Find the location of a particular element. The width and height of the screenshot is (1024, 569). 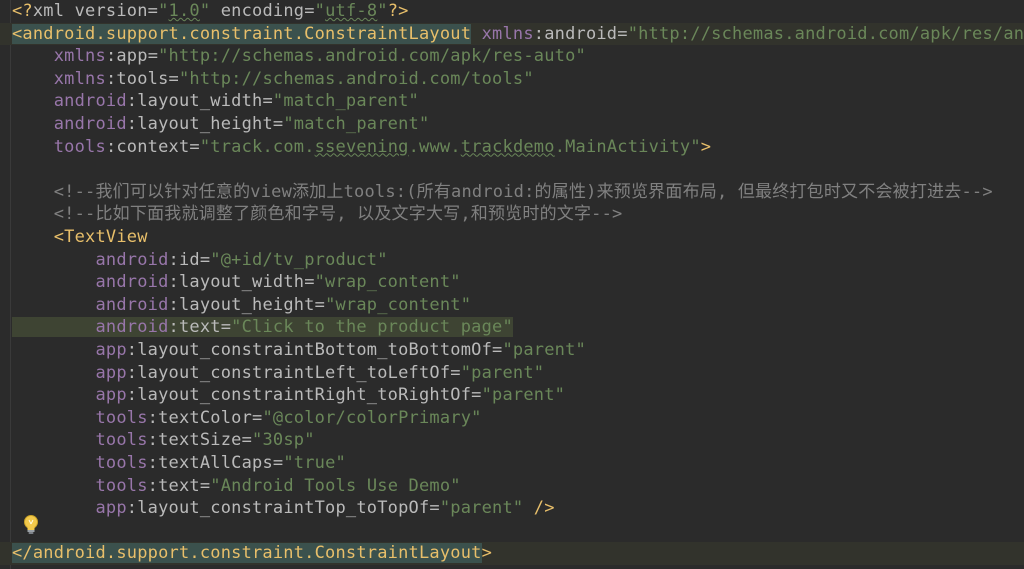

code-line: android:layout_width="match_parent" is located at coordinates (512, 101).